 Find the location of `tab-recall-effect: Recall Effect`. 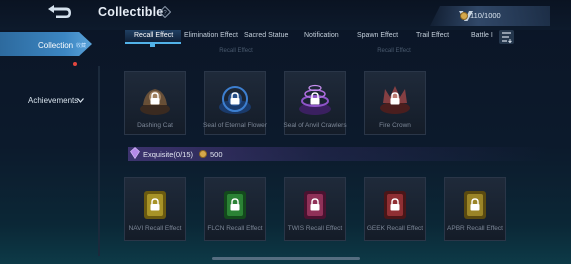

tab-recall-effect: Recall Effect is located at coordinates (153, 35).